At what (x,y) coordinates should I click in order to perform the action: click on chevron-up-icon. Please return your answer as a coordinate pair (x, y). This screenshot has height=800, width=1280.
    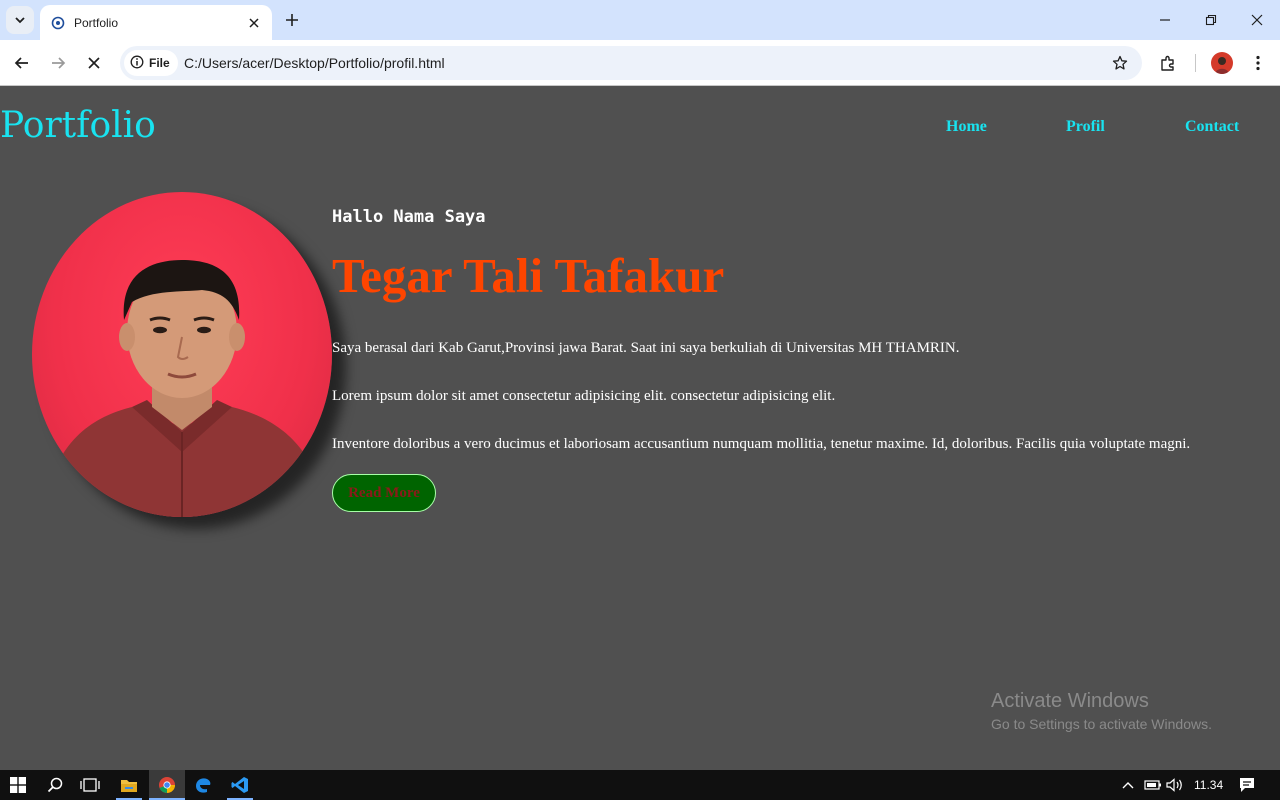
    Looking at the image, I should click on (1128, 785).